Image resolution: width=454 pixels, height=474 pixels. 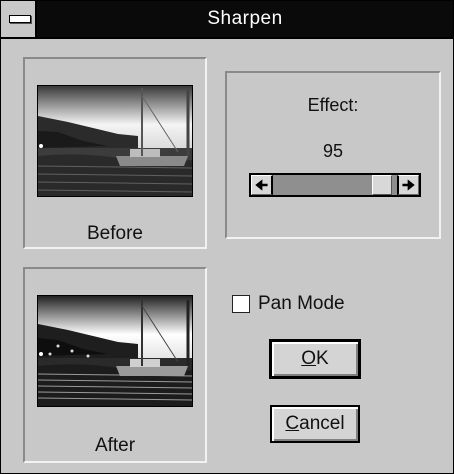 I want to click on harbor-photo-after, so click(x=115, y=351).